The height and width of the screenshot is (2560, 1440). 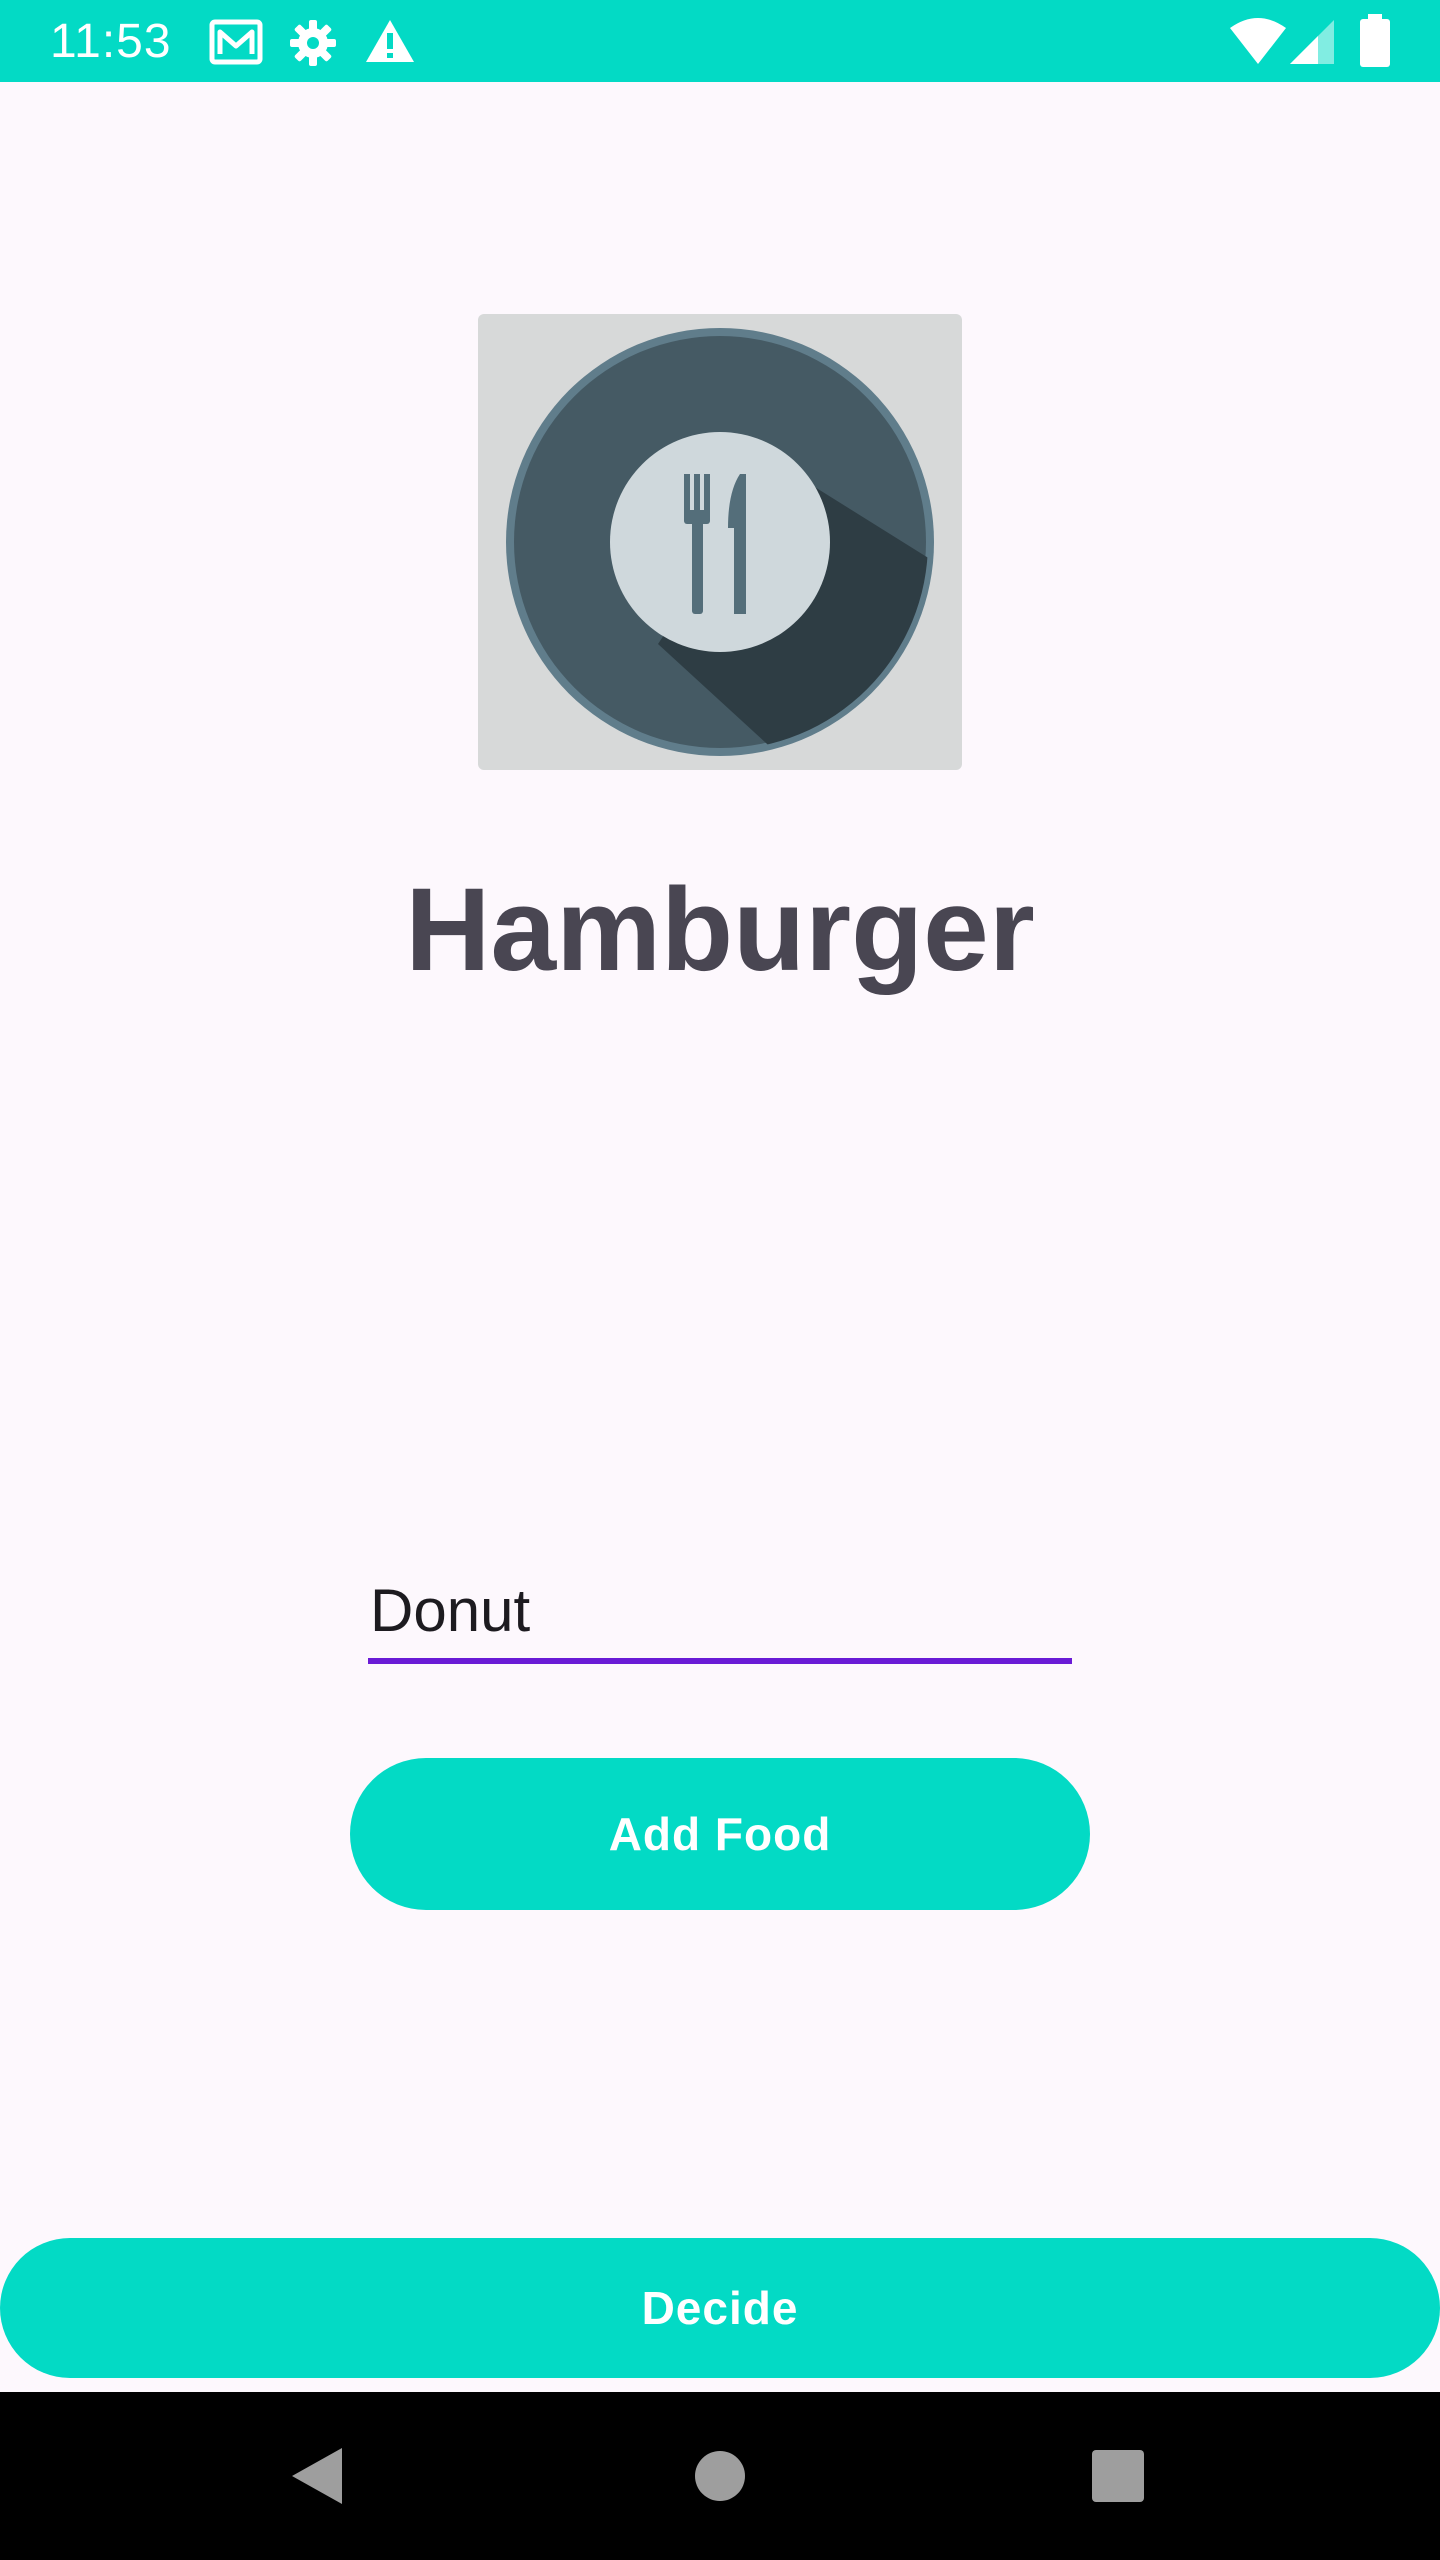 I want to click on home-icon, so click(x=720, y=2476).